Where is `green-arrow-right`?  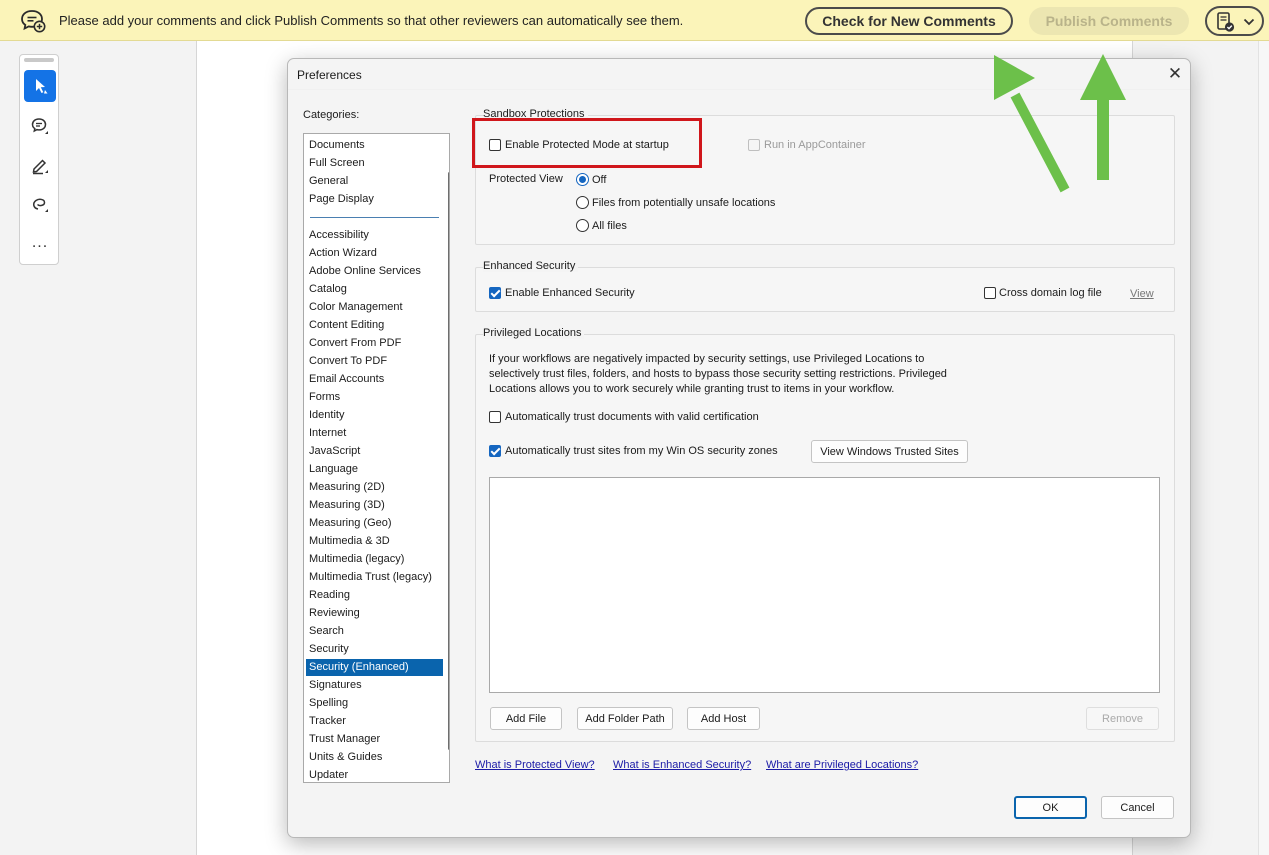
green-arrow-right is located at coordinates (1103, 117).